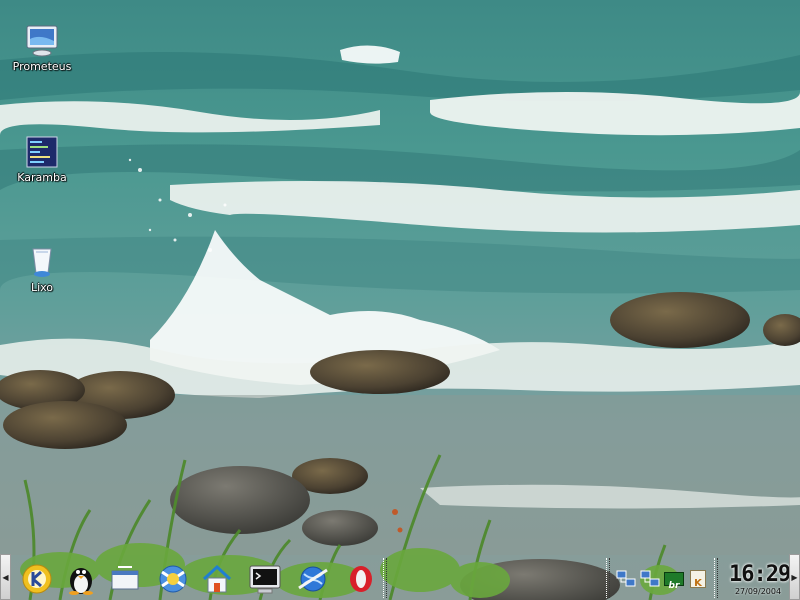  I want to click on desktop-icon-karamba: Karamba, so click(42, 159).